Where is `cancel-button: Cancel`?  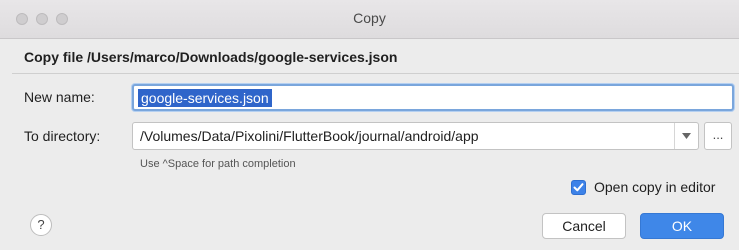
cancel-button: Cancel is located at coordinates (584, 226).